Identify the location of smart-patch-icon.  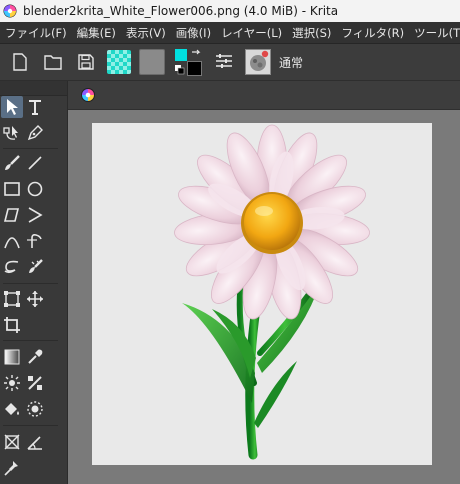
(12, 383).